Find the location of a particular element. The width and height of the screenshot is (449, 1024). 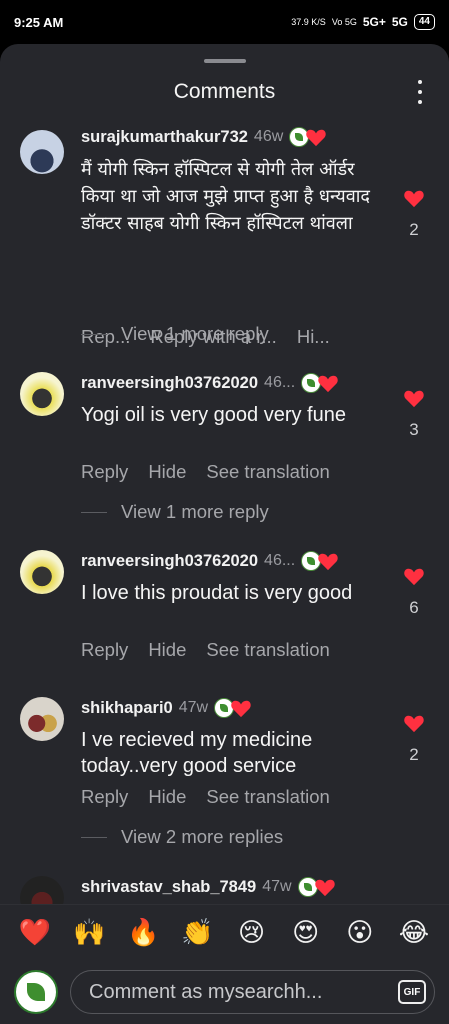

status-bar: 9:25 AM 37.9 K/S Vo 5G 5G+ 5G 44 is located at coordinates (224, 22).